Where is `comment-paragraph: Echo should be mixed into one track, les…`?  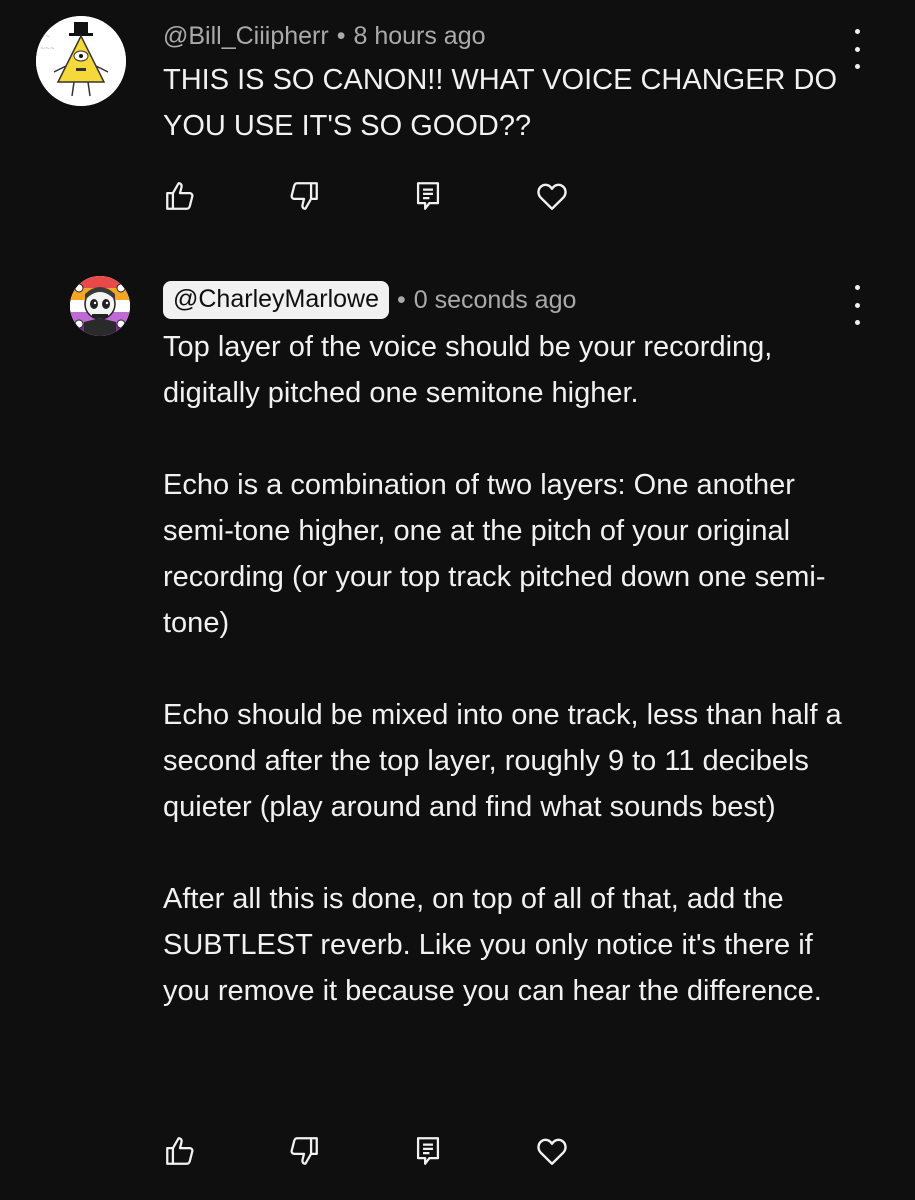 comment-paragraph: Echo should be mixed into one track, les… is located at coordinates (502, 761).